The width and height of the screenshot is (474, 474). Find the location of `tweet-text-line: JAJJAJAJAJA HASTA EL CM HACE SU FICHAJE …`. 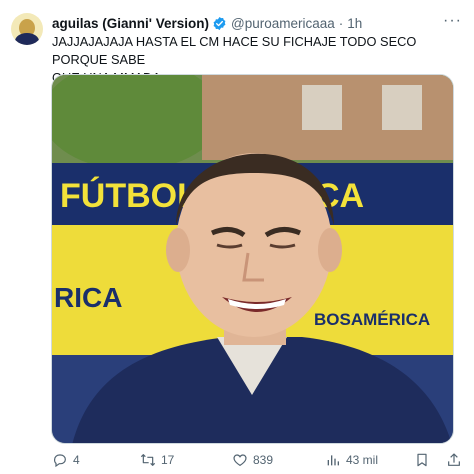

tweet-text-line: JAJJAJAJAJA HASTA EL CM HACE SU FICHAJE … is located at coordinates (234, 50).